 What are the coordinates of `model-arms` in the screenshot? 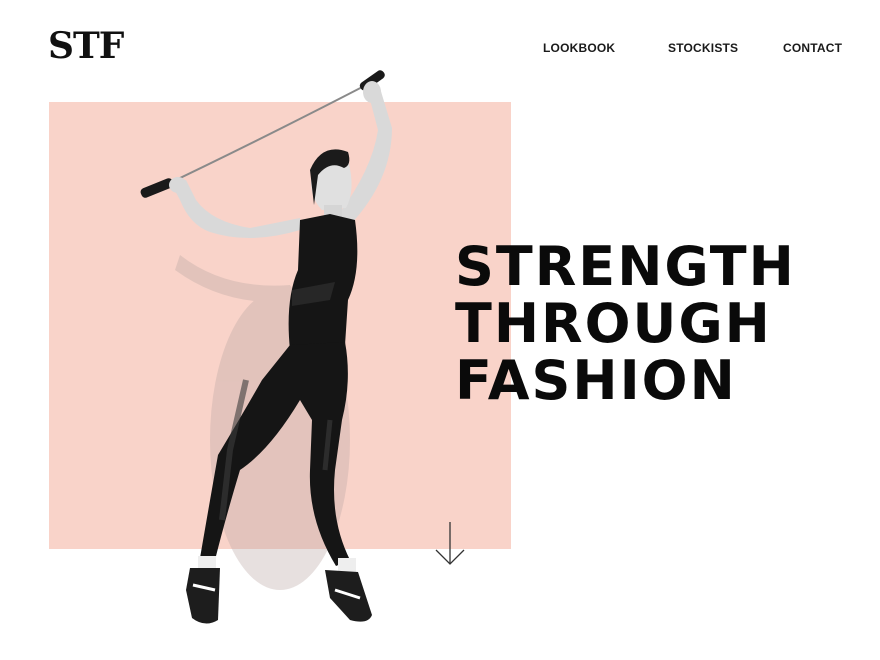 It's located at (280, 160).